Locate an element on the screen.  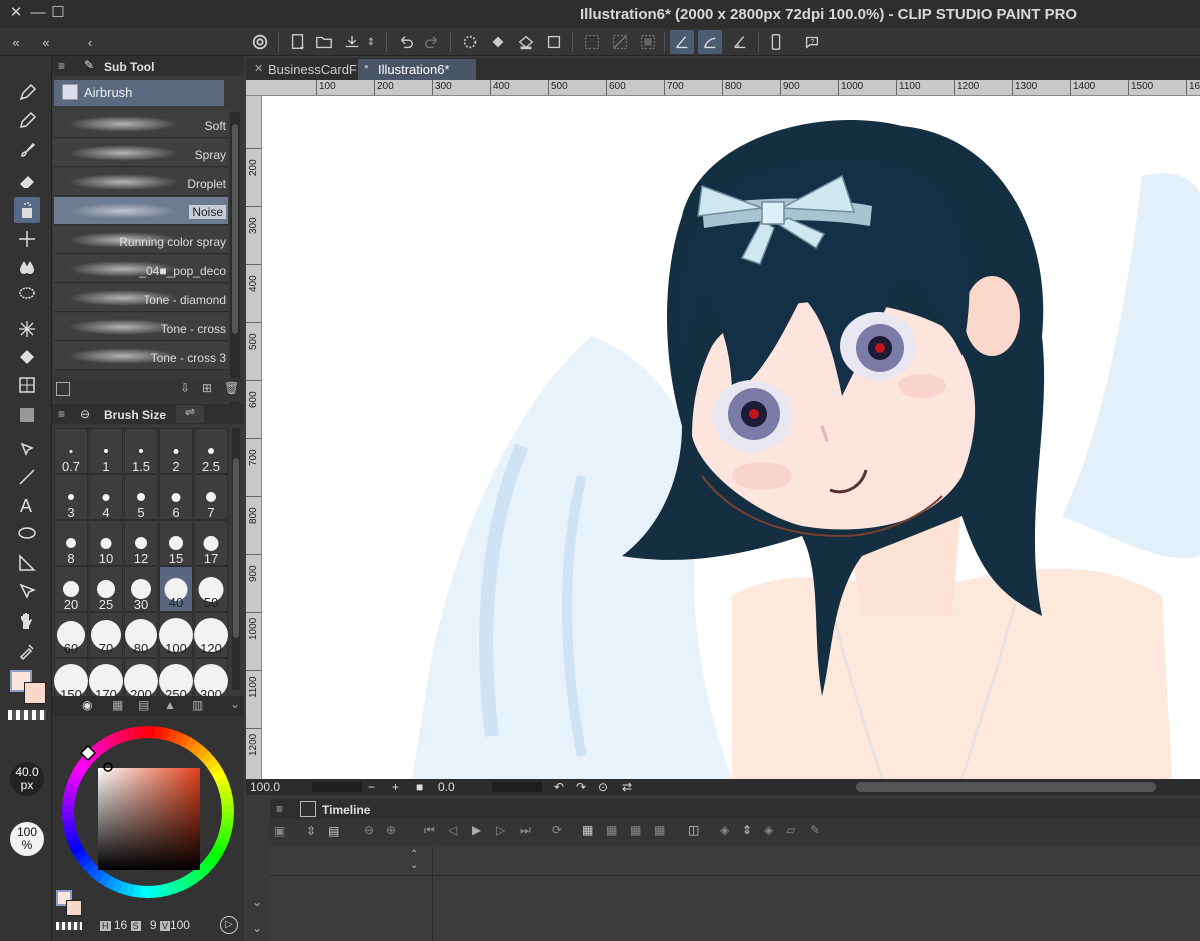
airbrush-tool-icon is located at coordinates (27, 210).